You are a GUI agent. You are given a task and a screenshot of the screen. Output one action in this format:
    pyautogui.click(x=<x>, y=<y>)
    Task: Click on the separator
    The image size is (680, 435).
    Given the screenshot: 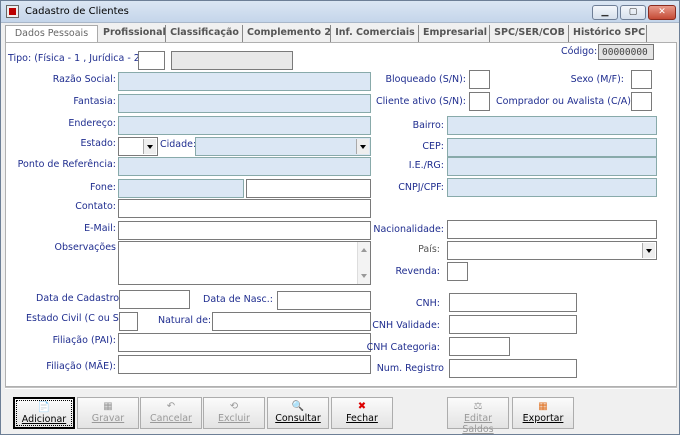 What is the action you would take?
    pyautogui.click(x=341, y=388)
    